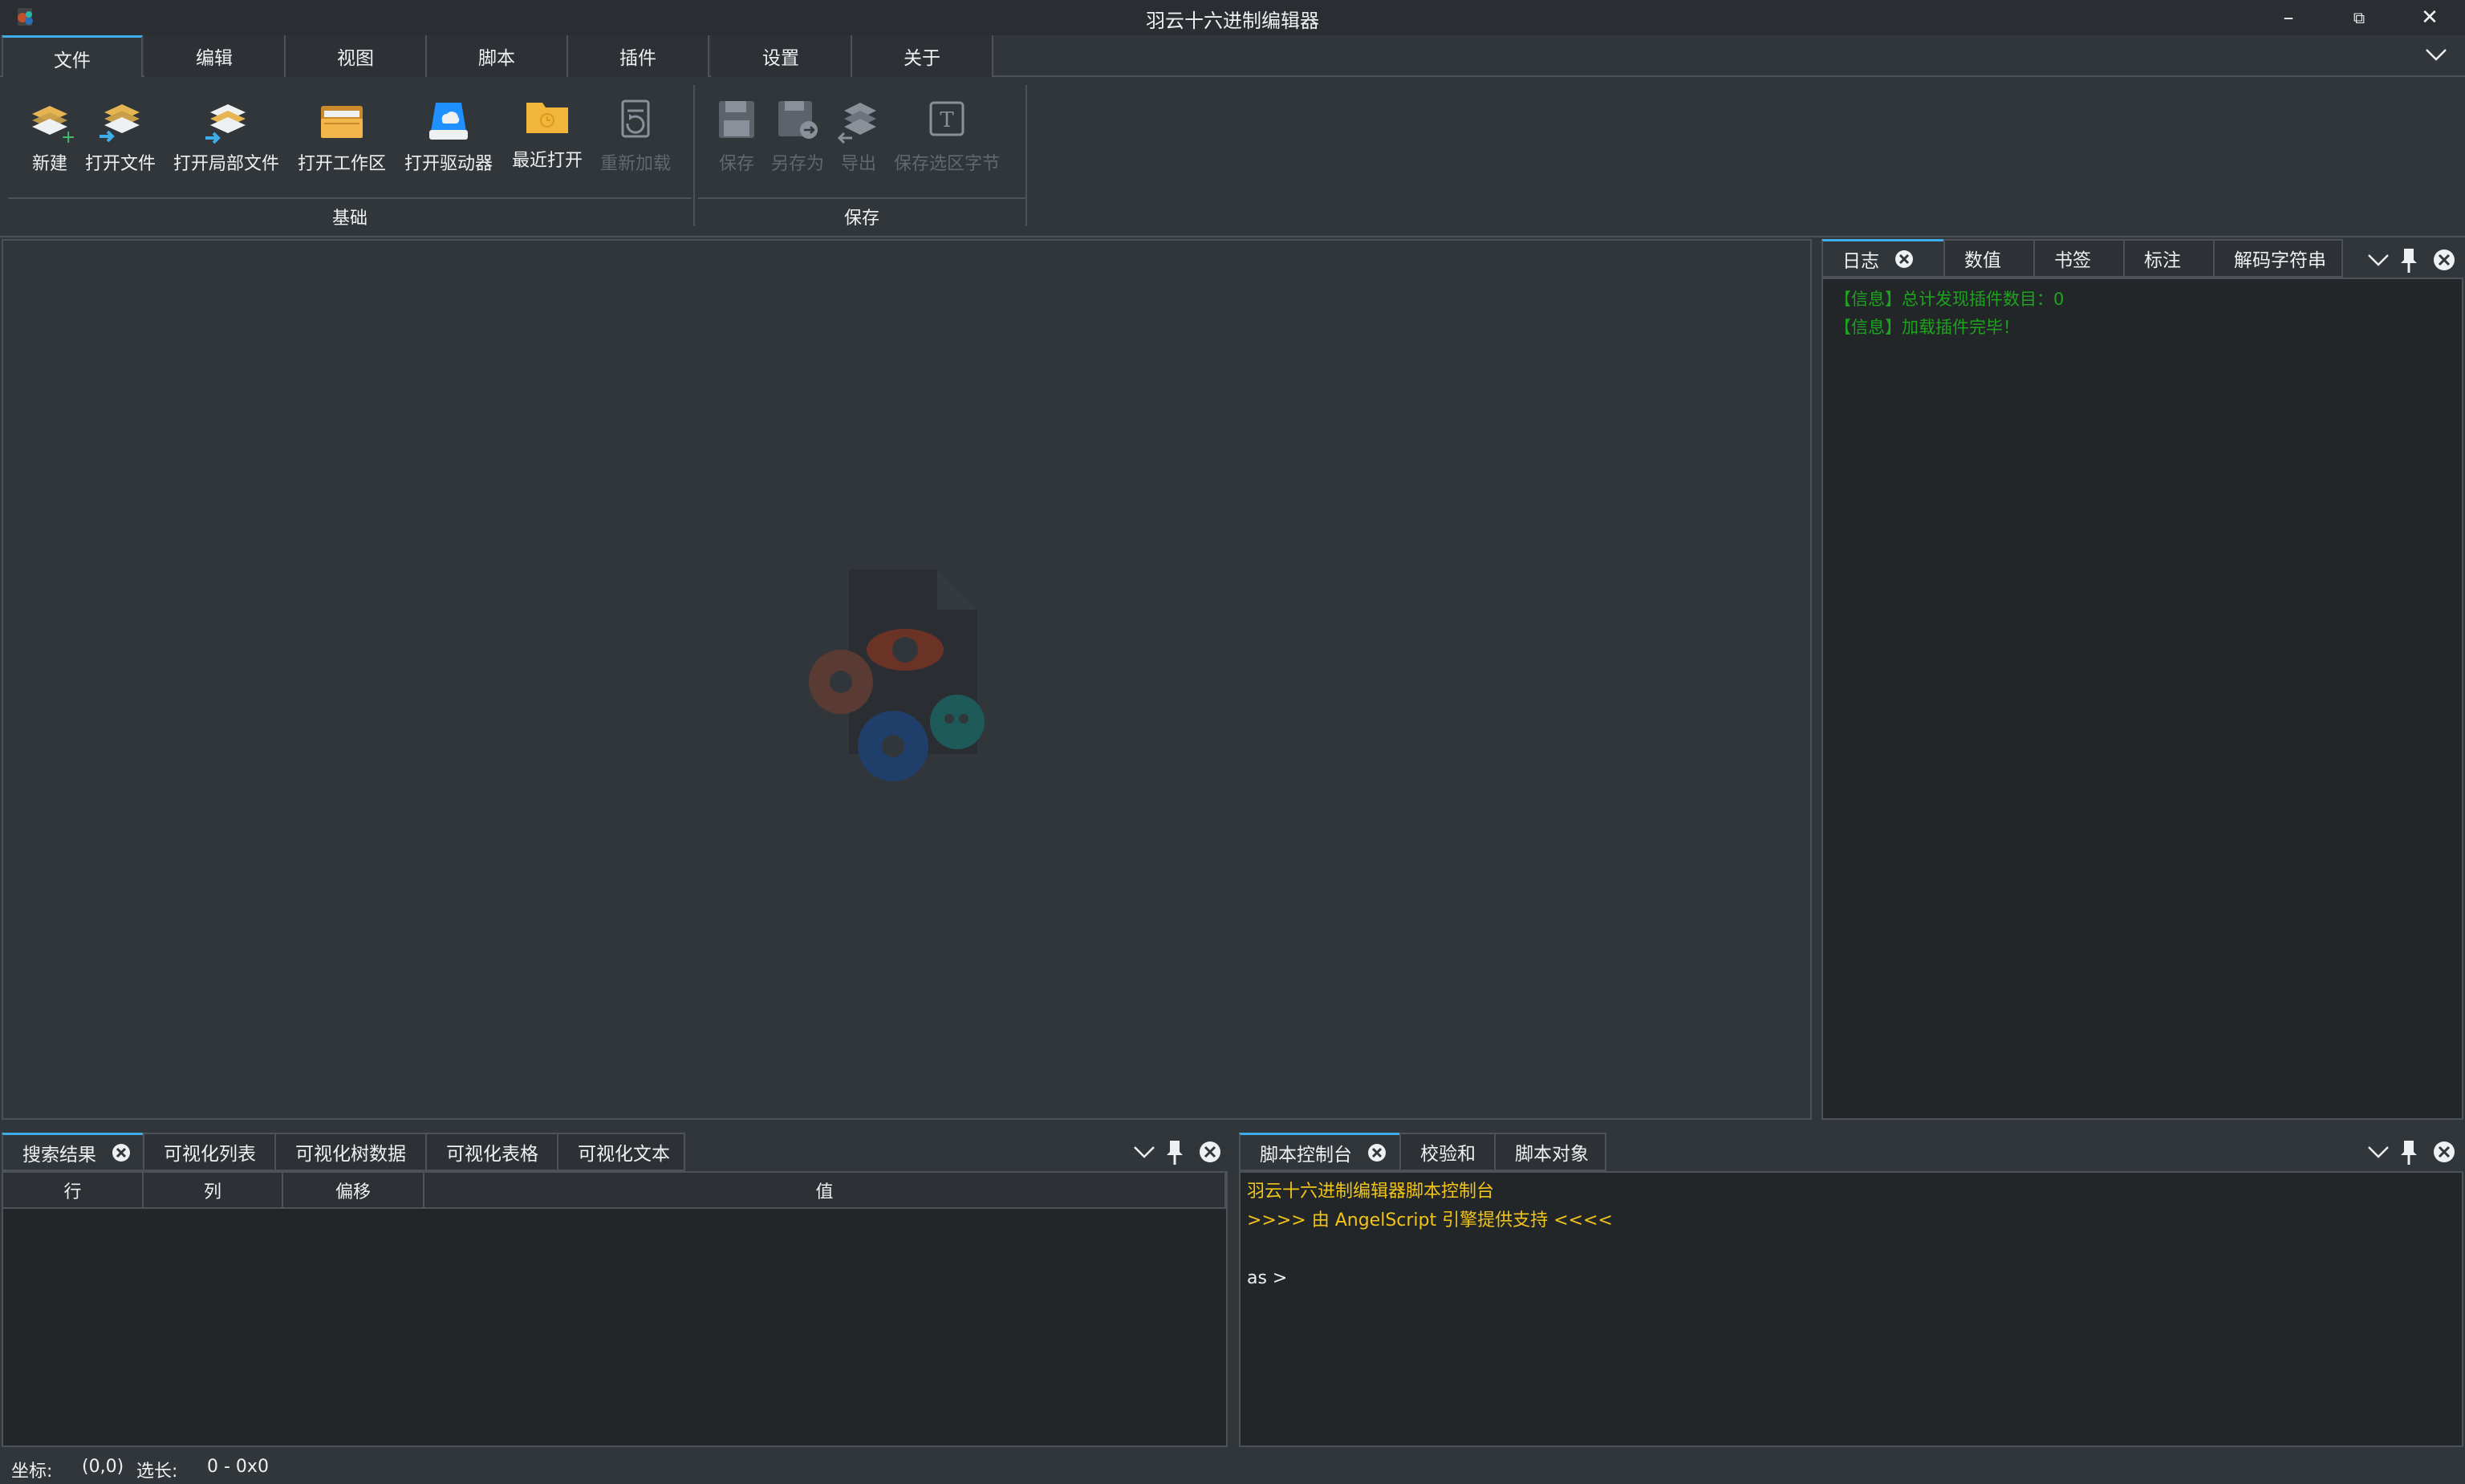 Image resolution: width=2465 pixels, height=1484 pixels. I want to click on reload-button: 重新加载, so click(635, 135).